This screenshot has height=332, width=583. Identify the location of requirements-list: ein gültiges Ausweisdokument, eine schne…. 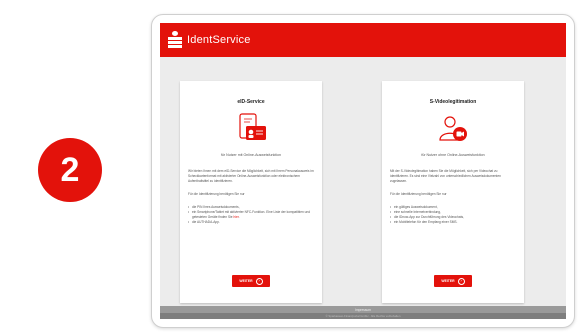
(453, 215).